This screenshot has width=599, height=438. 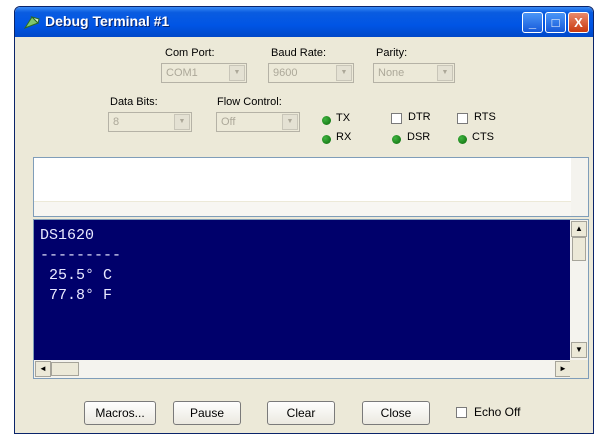 What do you see at coordinates (461, 412) in the screenshot?
I see `echo-off-checkbox` at bounding box center [461, 412].